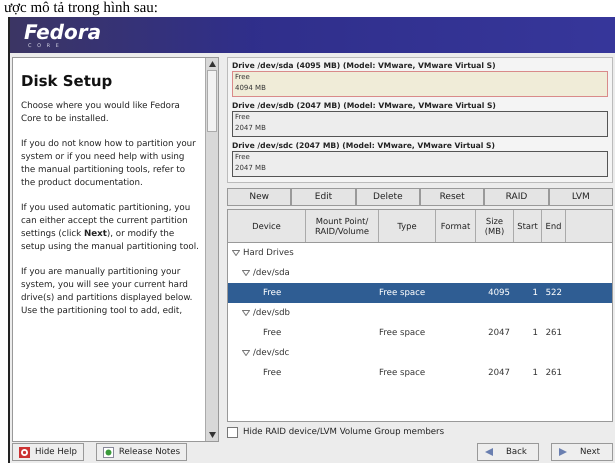 This screenshot has height=463, width=615. Describe the element at coordinates (420, 353) in the screenshot. I see `table-row: /dev/sdc` at that location.